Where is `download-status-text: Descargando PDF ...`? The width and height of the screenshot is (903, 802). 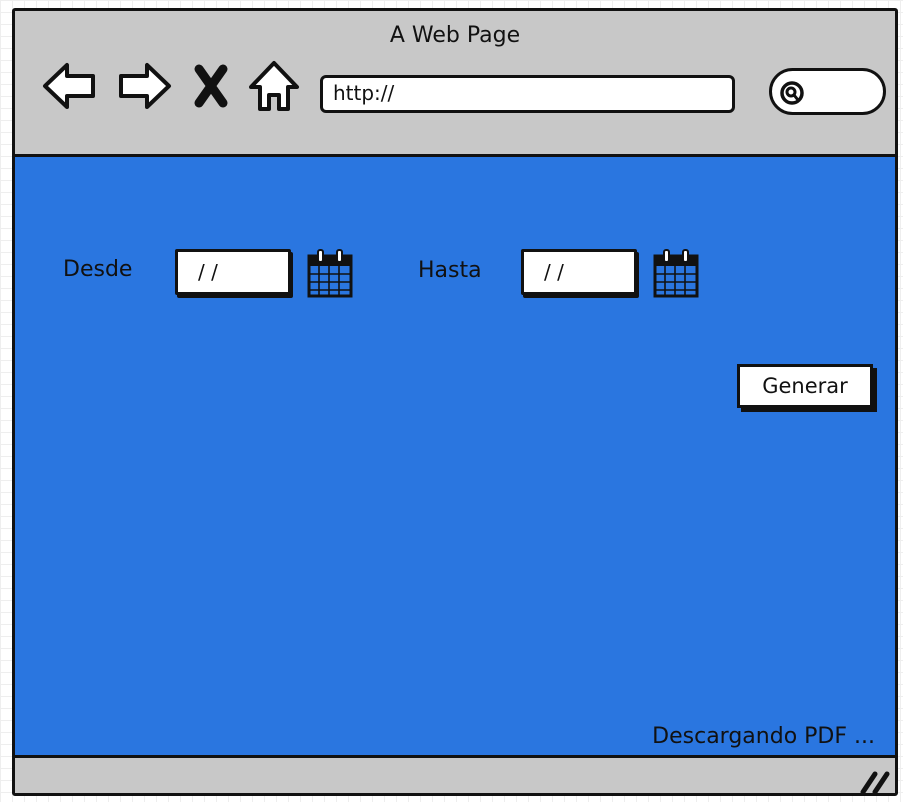 download-status-text: Descargando PDF ... is located at coordinates (763, 736).